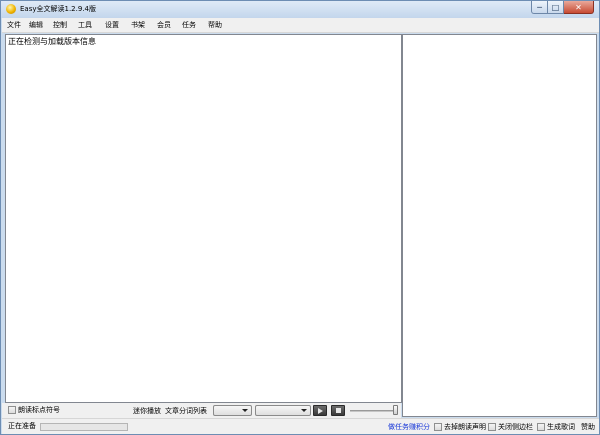  I want to click on menu-member: 会员, so click(164, 25).